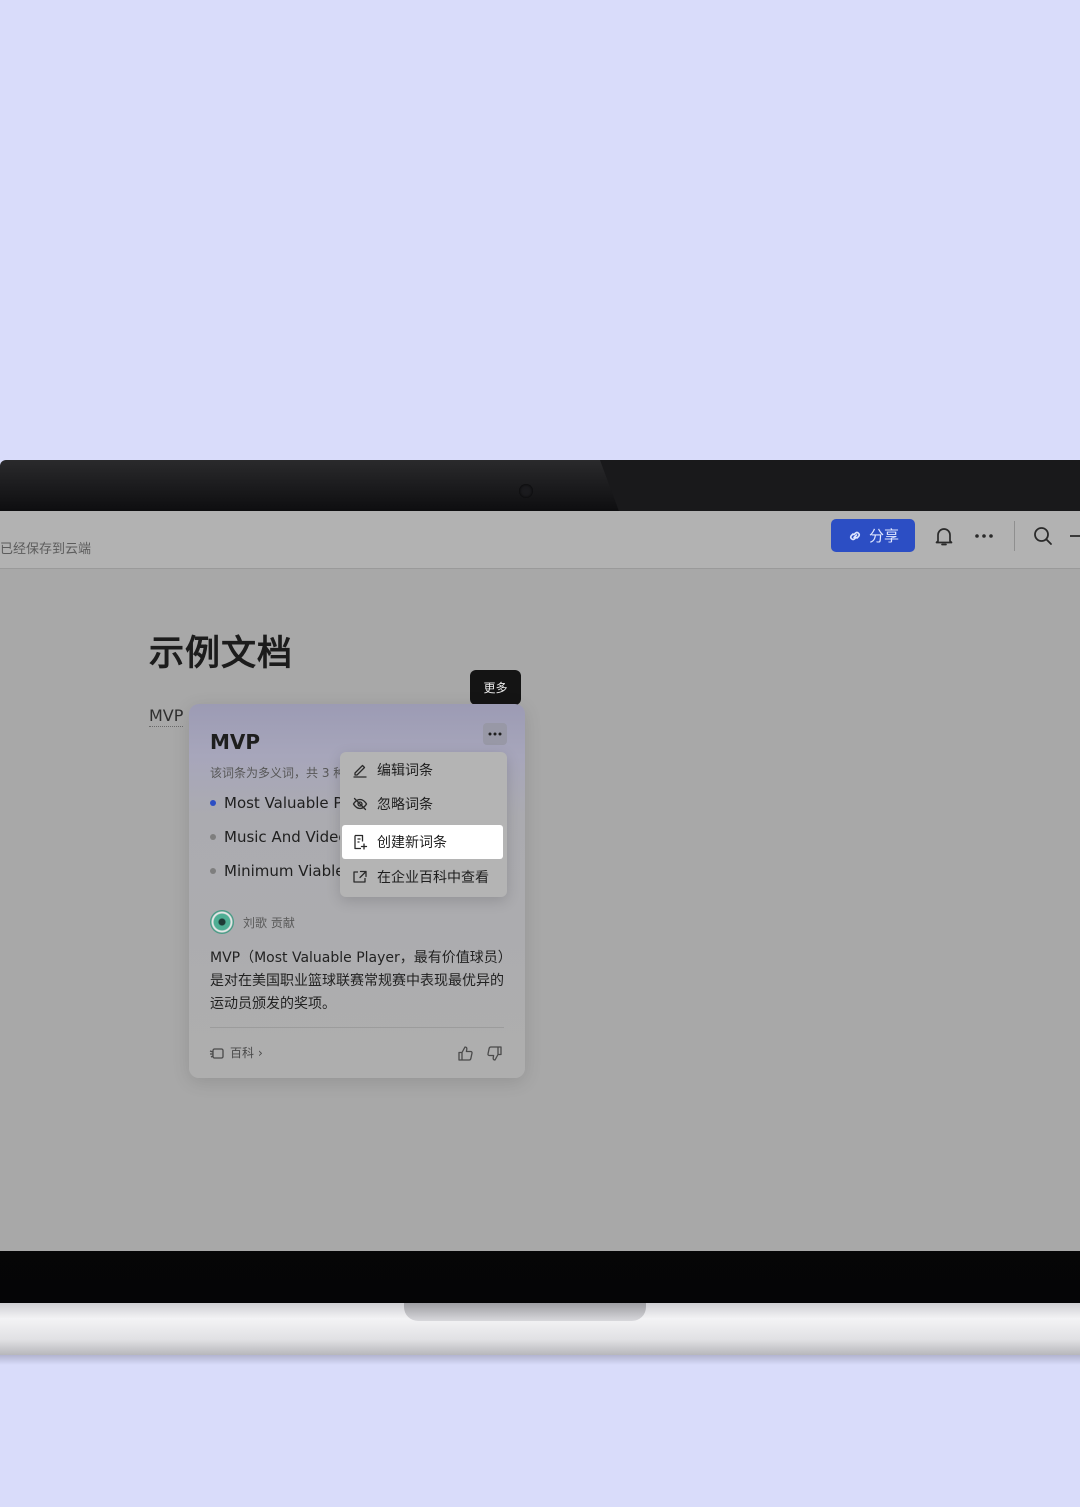 The height and width of the screenshot is (1507, 1080). Describe the element at coordinates (361, 842) in the screenshot. I see `new-doc-icon` at that location.